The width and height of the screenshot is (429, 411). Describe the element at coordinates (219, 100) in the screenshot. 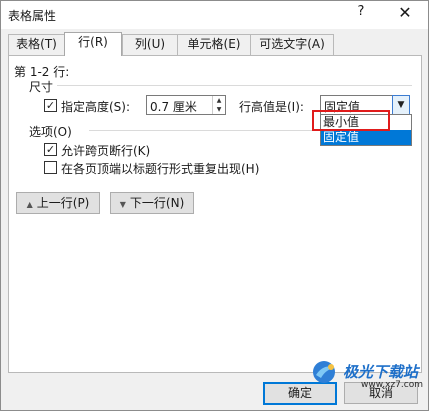

I see `spin-up-icon: ▲` at that location.